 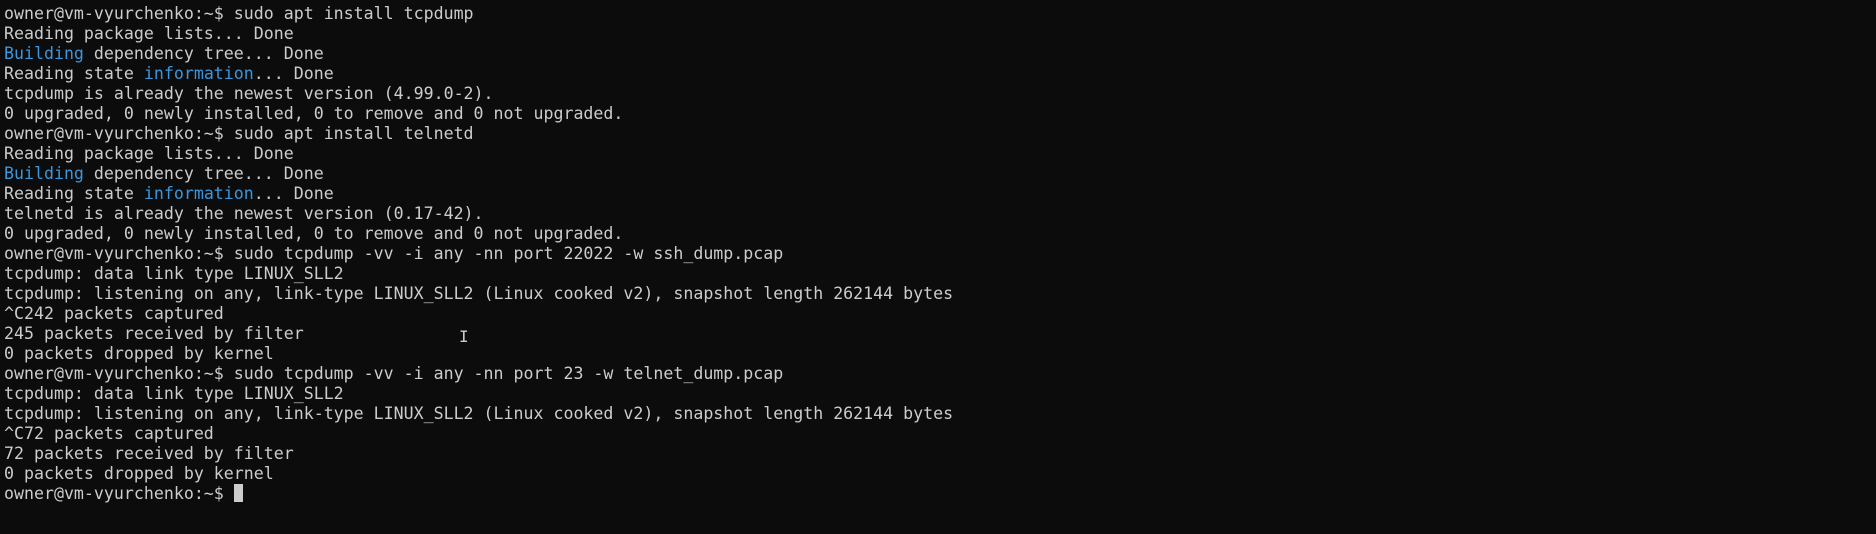 I want to click on terminal-text: 245 packets received by filter, so click(x=154, y=333).